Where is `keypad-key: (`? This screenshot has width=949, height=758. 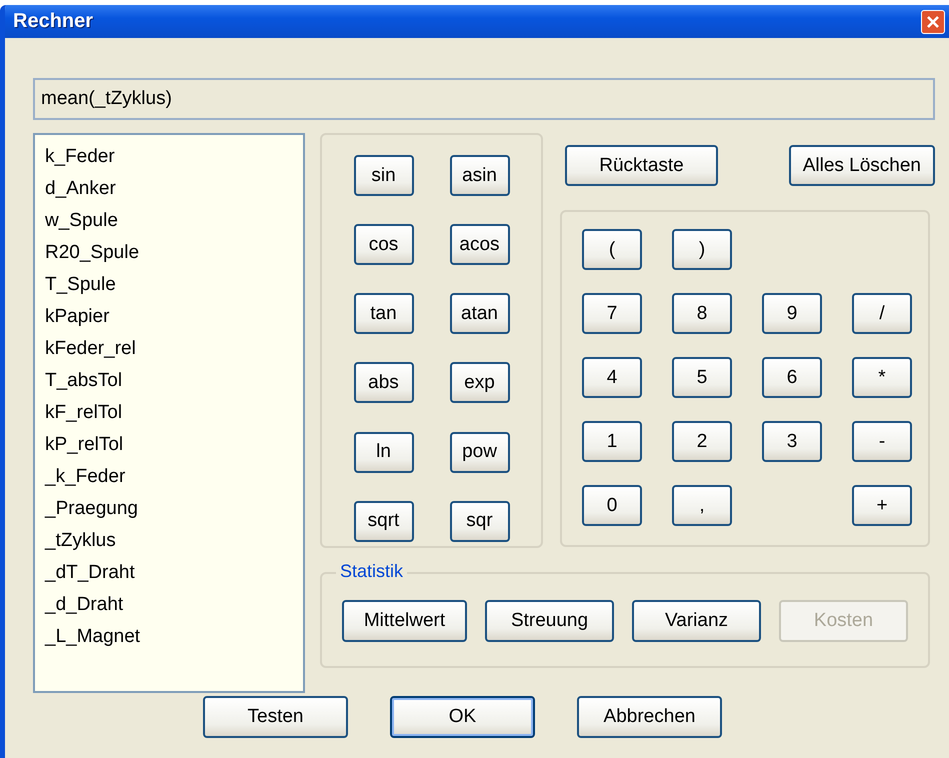
keypad-key: ( is located at coordinates (612, 249).